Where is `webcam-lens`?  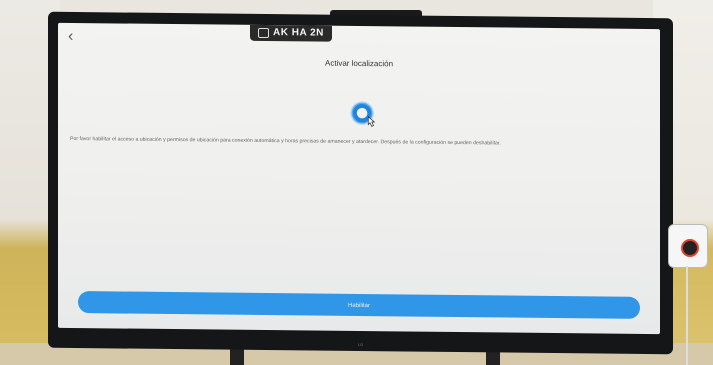 webcam-lens is located at coordinates (690, 248).